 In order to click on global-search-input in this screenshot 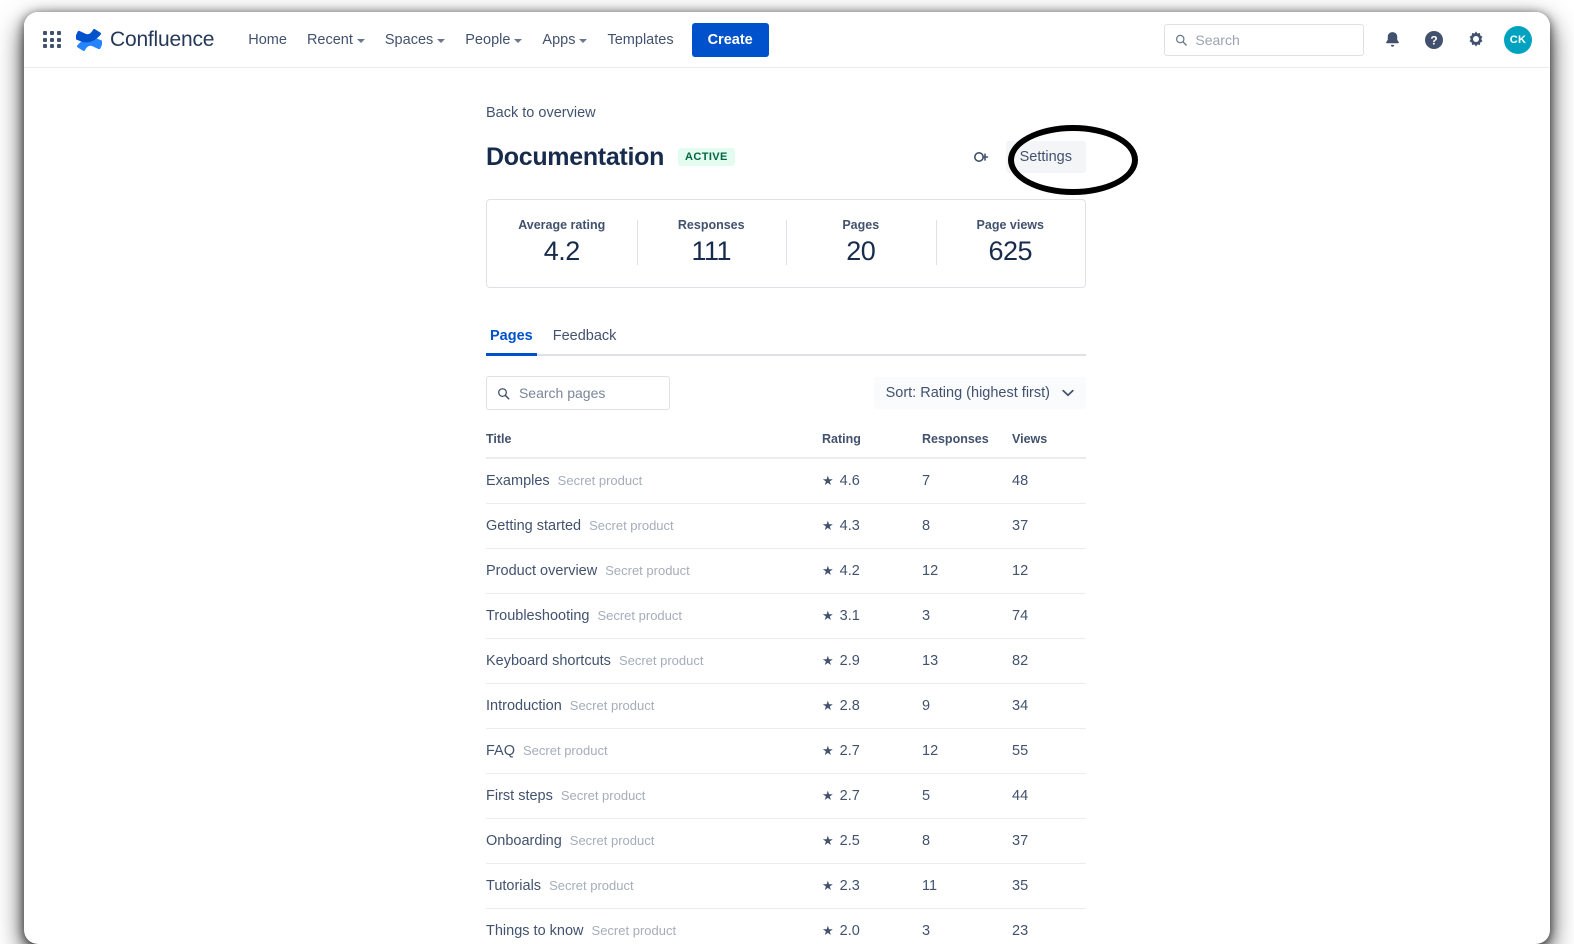, I will do `click(1274, 40)`.